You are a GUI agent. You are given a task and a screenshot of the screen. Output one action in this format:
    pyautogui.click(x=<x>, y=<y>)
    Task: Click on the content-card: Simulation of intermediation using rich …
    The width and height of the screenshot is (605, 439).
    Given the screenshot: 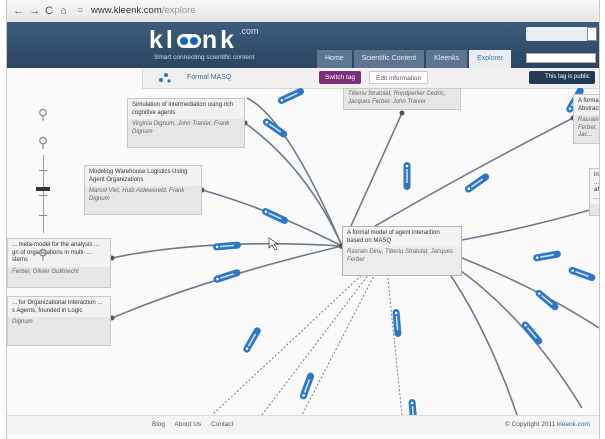 What is the action you would take?
    pyautogui.click(x=186, y=123)
    